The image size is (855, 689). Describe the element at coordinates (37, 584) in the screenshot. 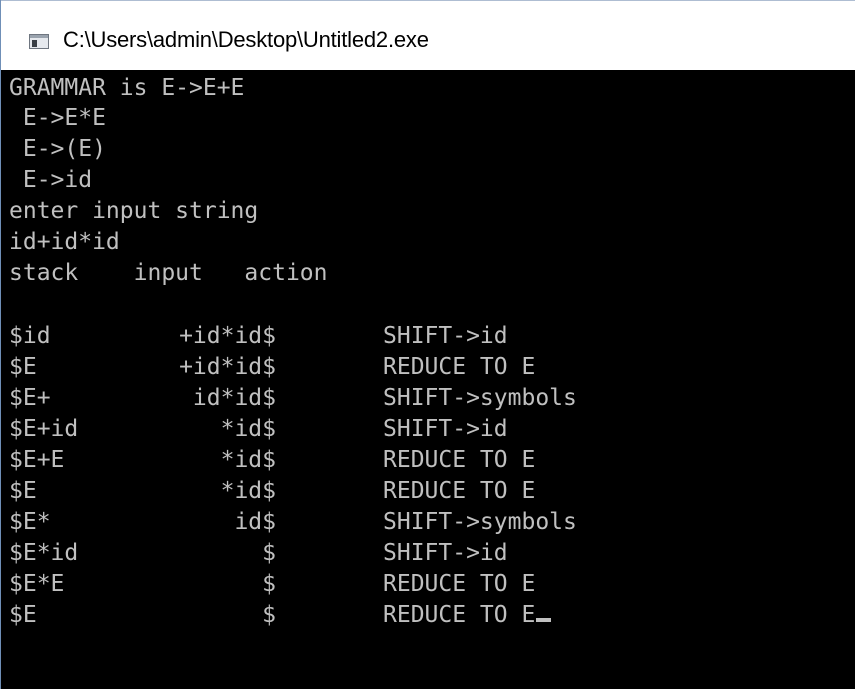

I see `stack-cell: $E*E` at that location.